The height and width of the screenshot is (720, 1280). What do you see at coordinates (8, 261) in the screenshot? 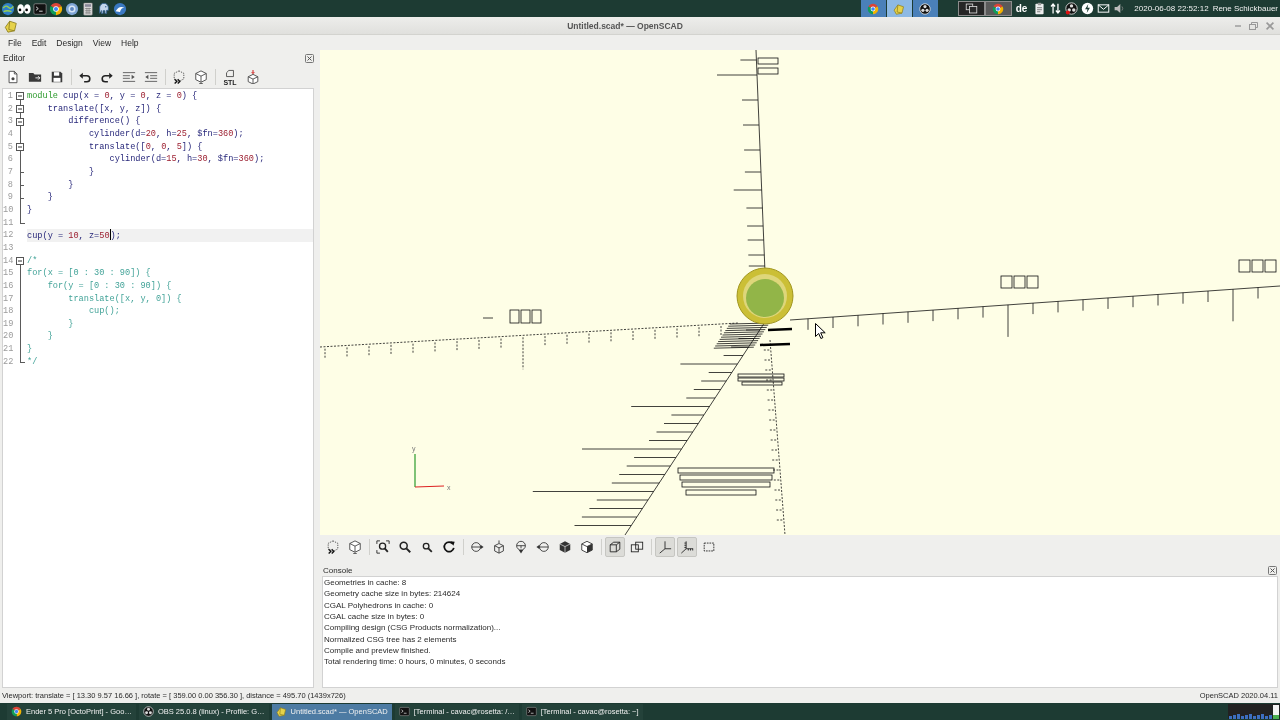
I see `line-number: 14` at bounding box center [8, 261].